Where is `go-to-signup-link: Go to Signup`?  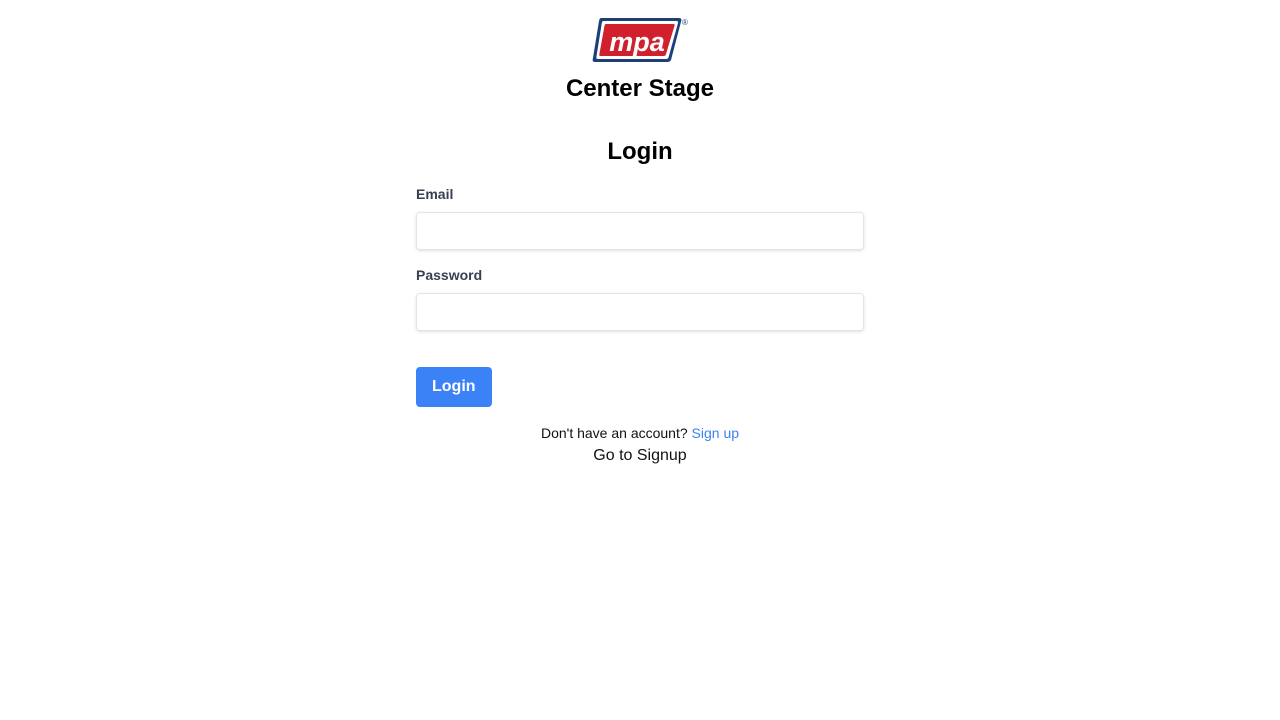
go-to-signup-link: Go to Signup is located at coordinates (640, 456).